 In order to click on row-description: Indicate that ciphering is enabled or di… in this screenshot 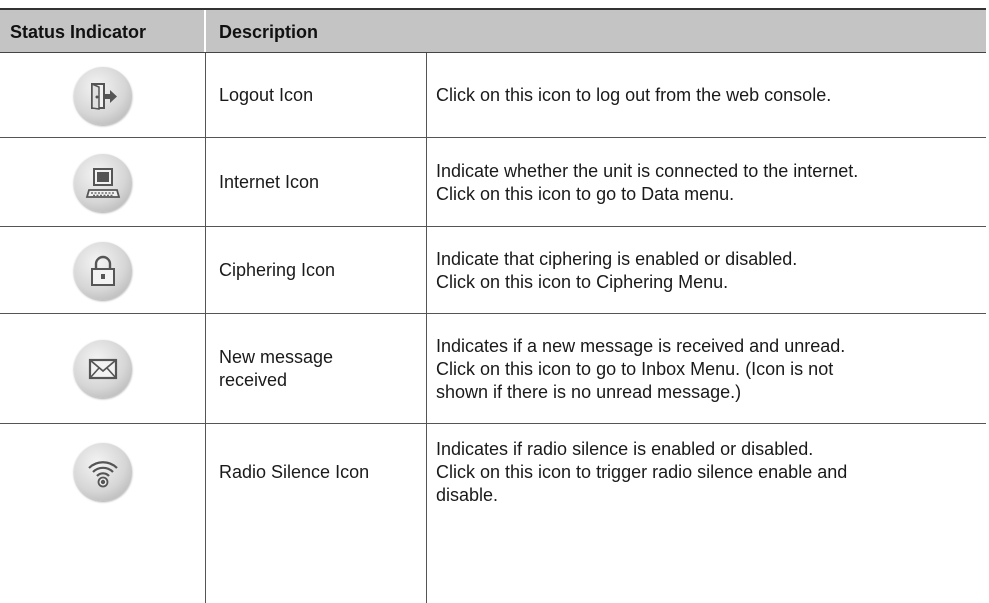, I will do `click(617, 270)`.